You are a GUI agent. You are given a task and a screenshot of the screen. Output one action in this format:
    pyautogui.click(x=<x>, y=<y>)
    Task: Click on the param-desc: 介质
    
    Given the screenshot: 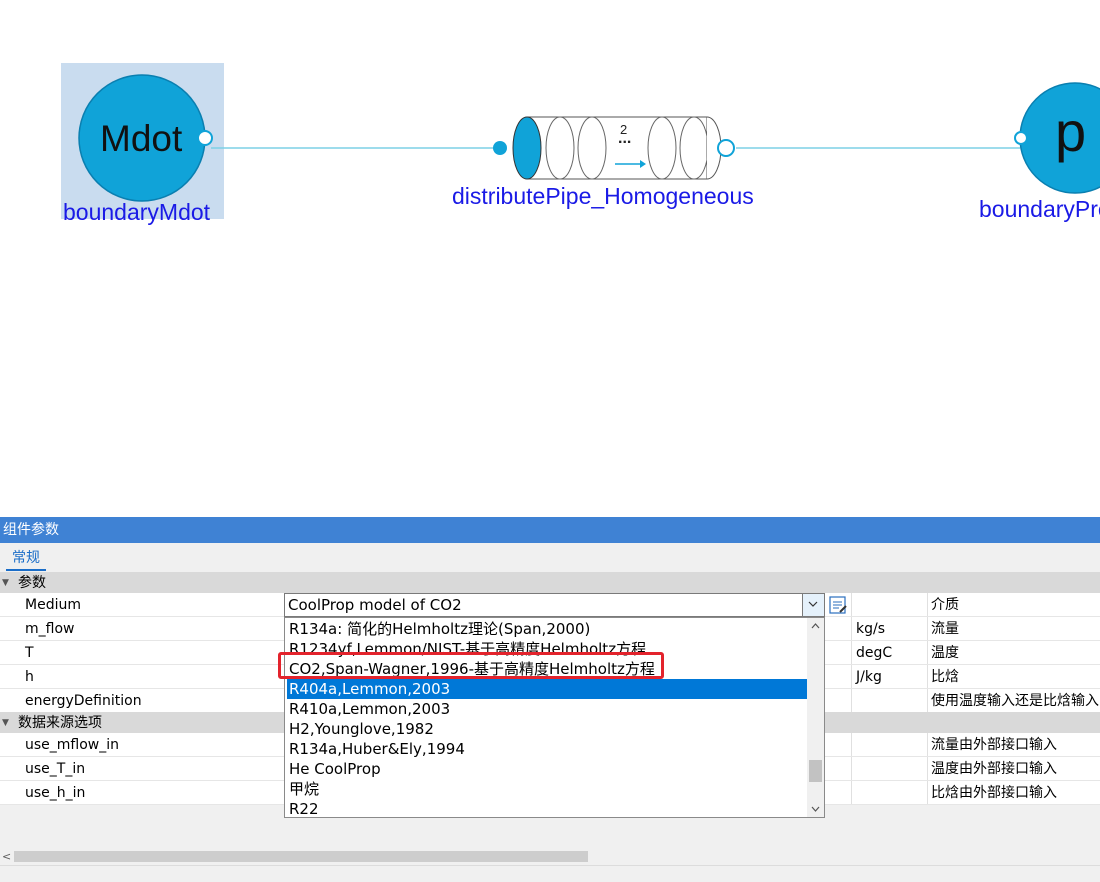 What is the action you would take?
    pyautogui.click(x=1013, y=604)
    